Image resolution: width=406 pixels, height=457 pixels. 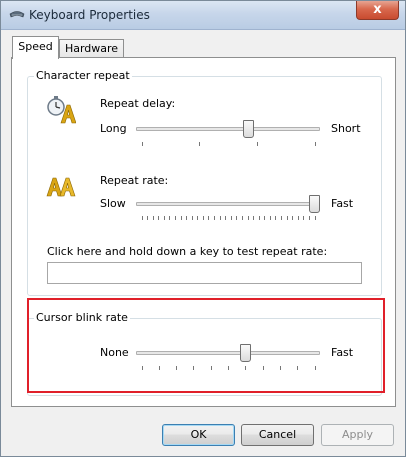 I want to click on title-bar: Keyboard Properties x, so click(x=203, y=15).